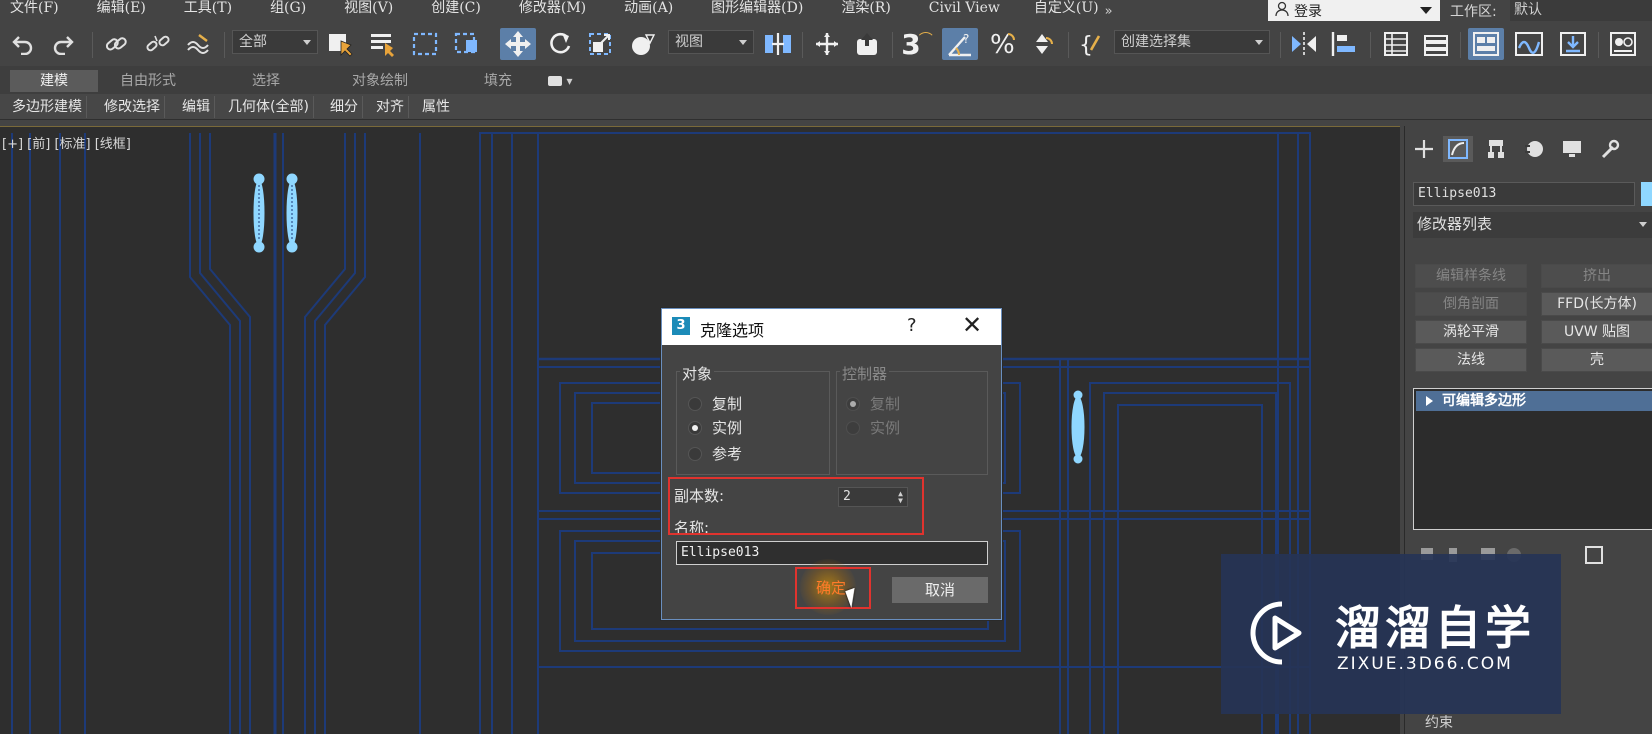 The height and width of the screenshot is (734, 1652). Describe the element at coordinates (778, 44) in the screenshot. I see `pivot-icon` at that location.